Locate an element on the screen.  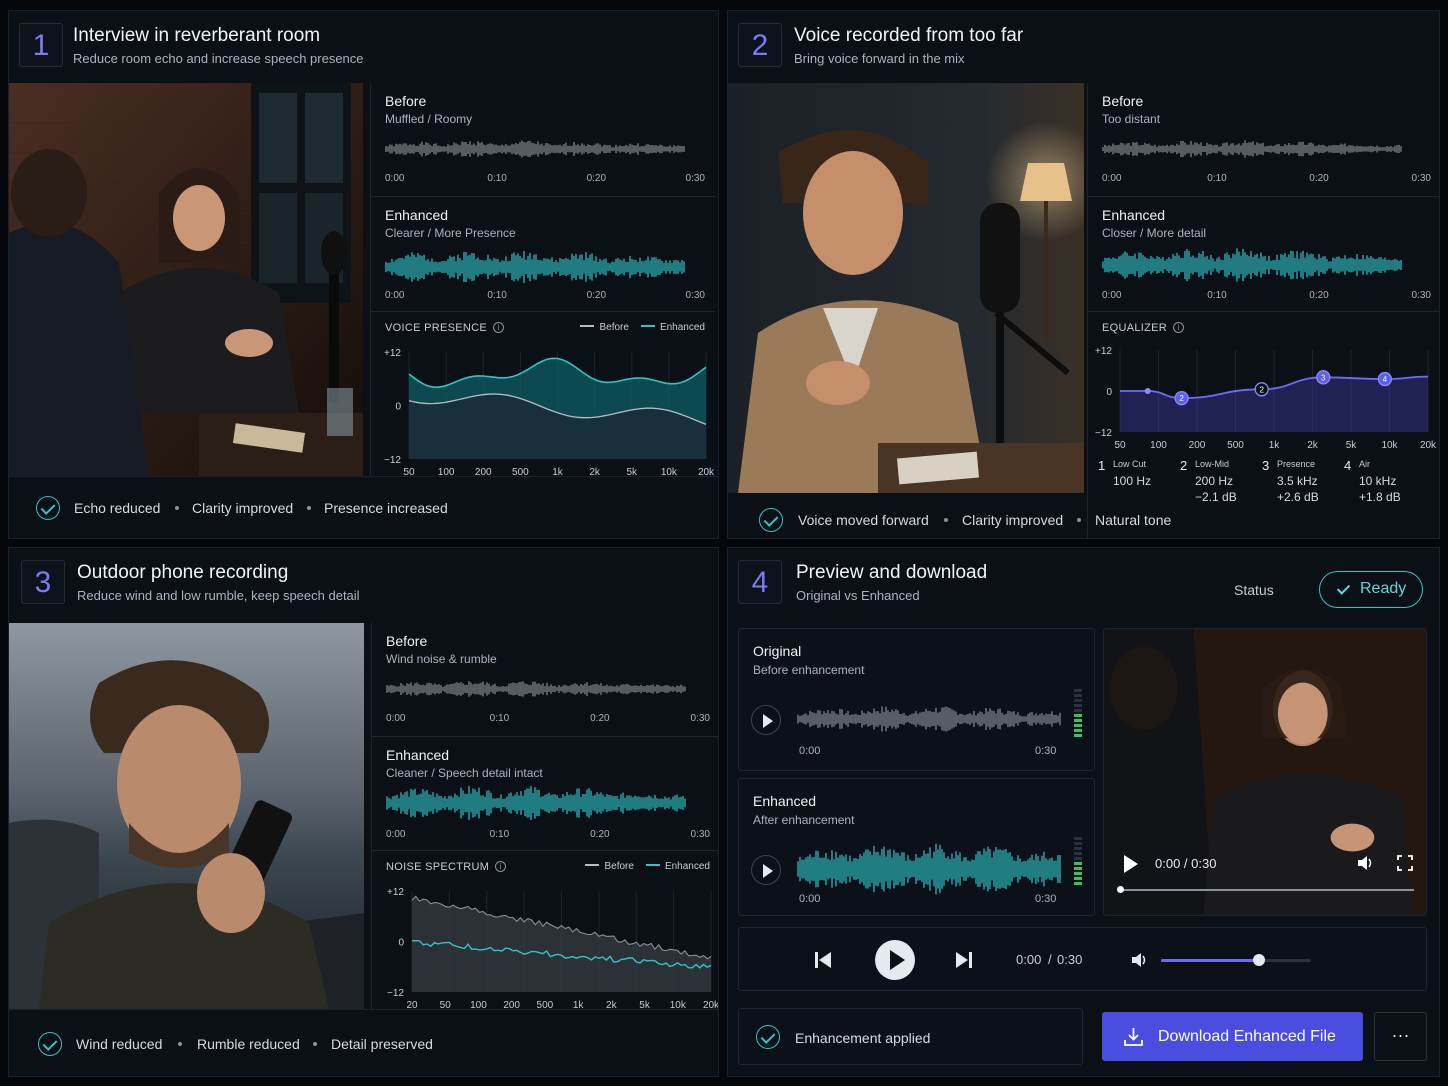
before-waveform-section: Before Too distant 0:00 0:10 0:20 0:30 is located at coordinates (1263, 139).